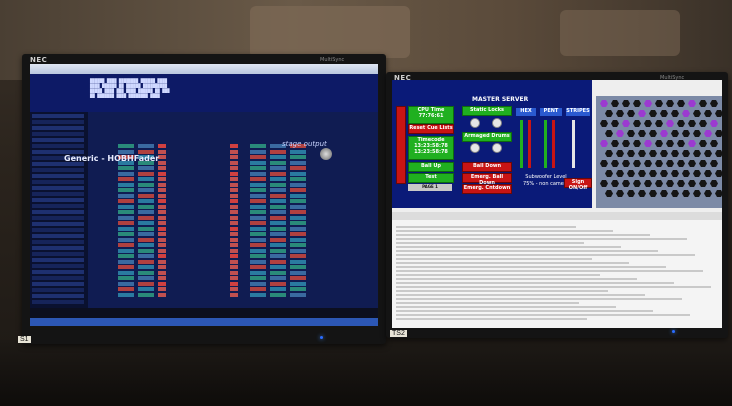 This screenshot has height=406, width=732. I want to click on right-power-led, so click(673, 331).